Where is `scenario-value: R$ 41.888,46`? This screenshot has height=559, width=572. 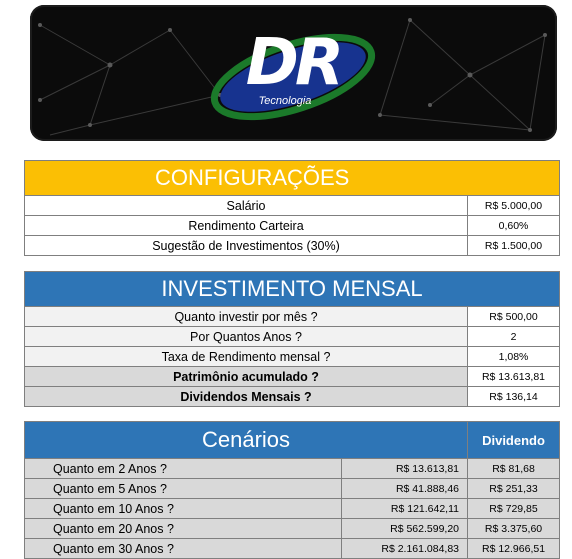
scenario-value: R$ 41.888,46 is located at coordinates (404, 488).